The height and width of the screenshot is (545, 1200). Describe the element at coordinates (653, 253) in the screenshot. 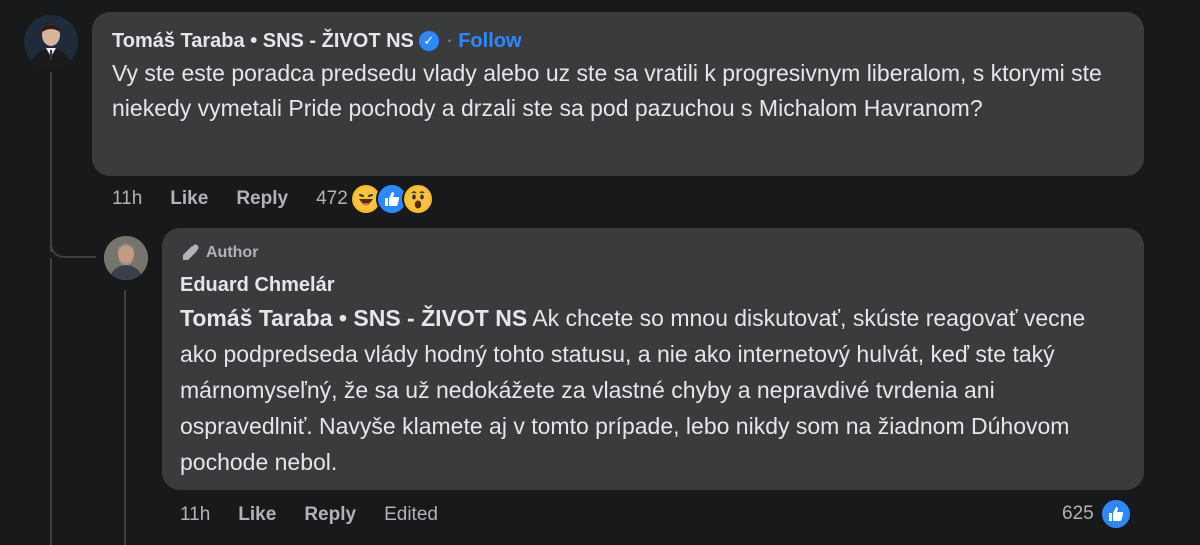

I see `author-badge: Author` at that location.